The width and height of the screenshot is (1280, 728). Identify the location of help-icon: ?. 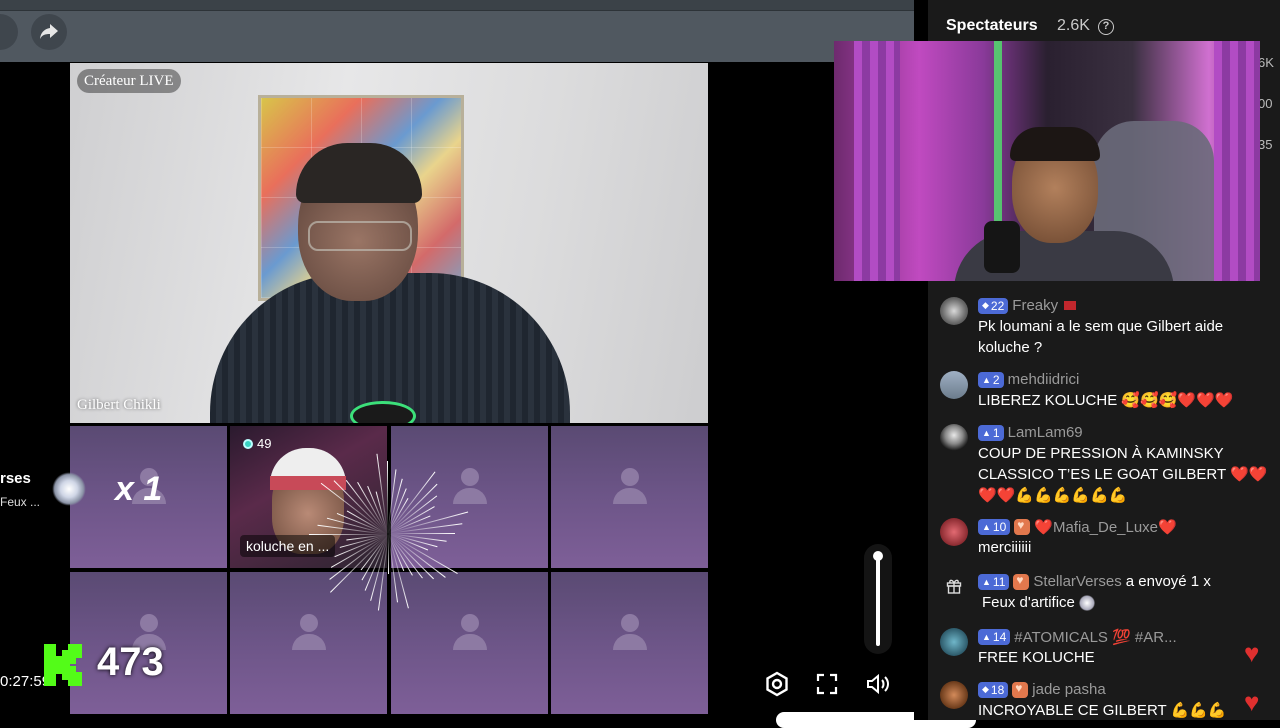
(1106, 27).